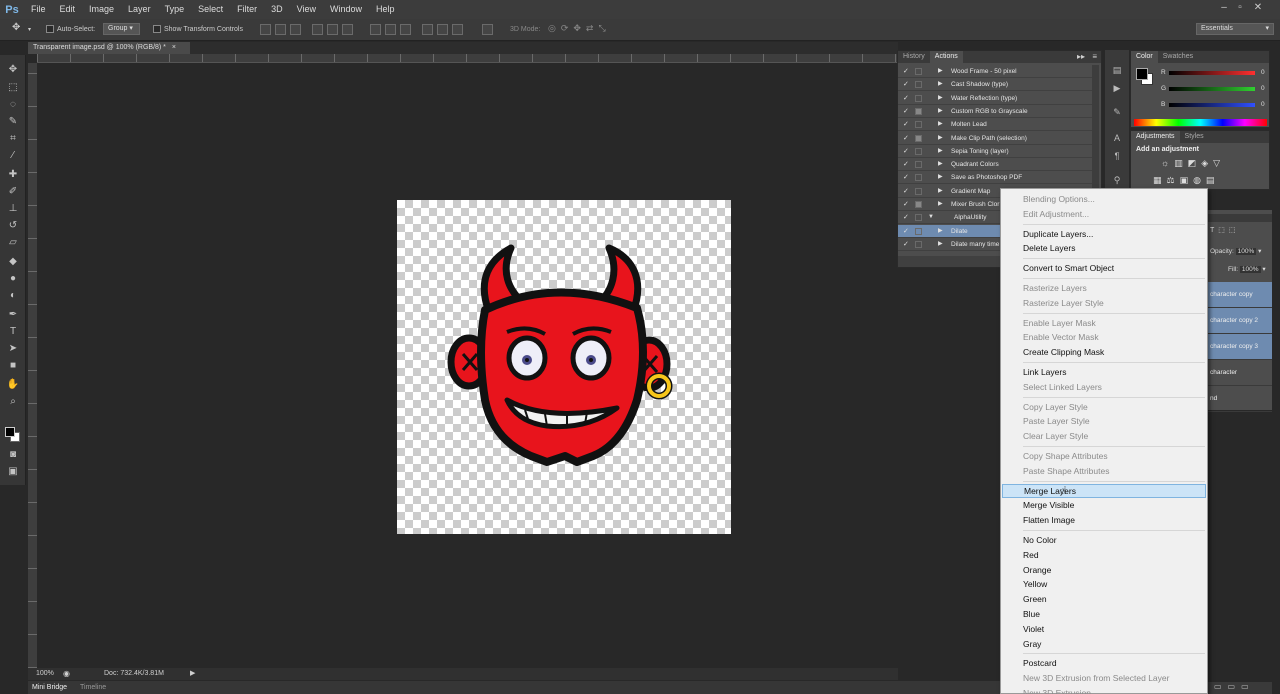 This screenshot has height=694, width=1280. Describe the element at coordinates (1104, 599) in the screenshot. I see `menu-item-green: Green` at that location.